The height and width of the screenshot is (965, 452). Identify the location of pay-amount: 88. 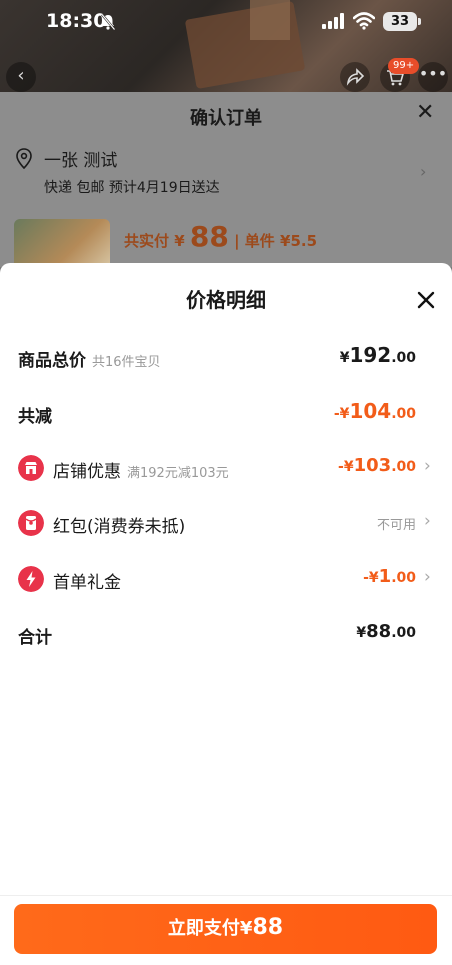
(268, 927).